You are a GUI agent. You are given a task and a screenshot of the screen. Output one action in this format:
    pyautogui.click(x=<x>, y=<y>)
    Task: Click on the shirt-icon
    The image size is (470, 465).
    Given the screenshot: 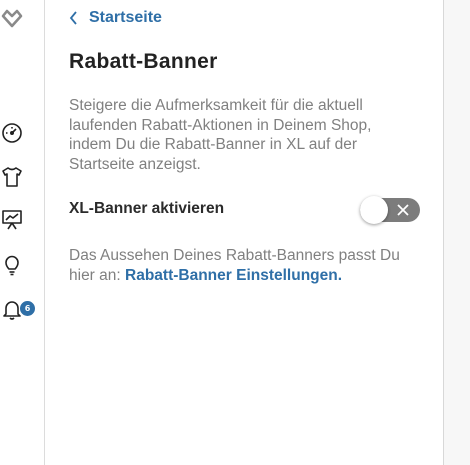 What is the action you would take?
    pyautogui.click(x=12, y=177)
    